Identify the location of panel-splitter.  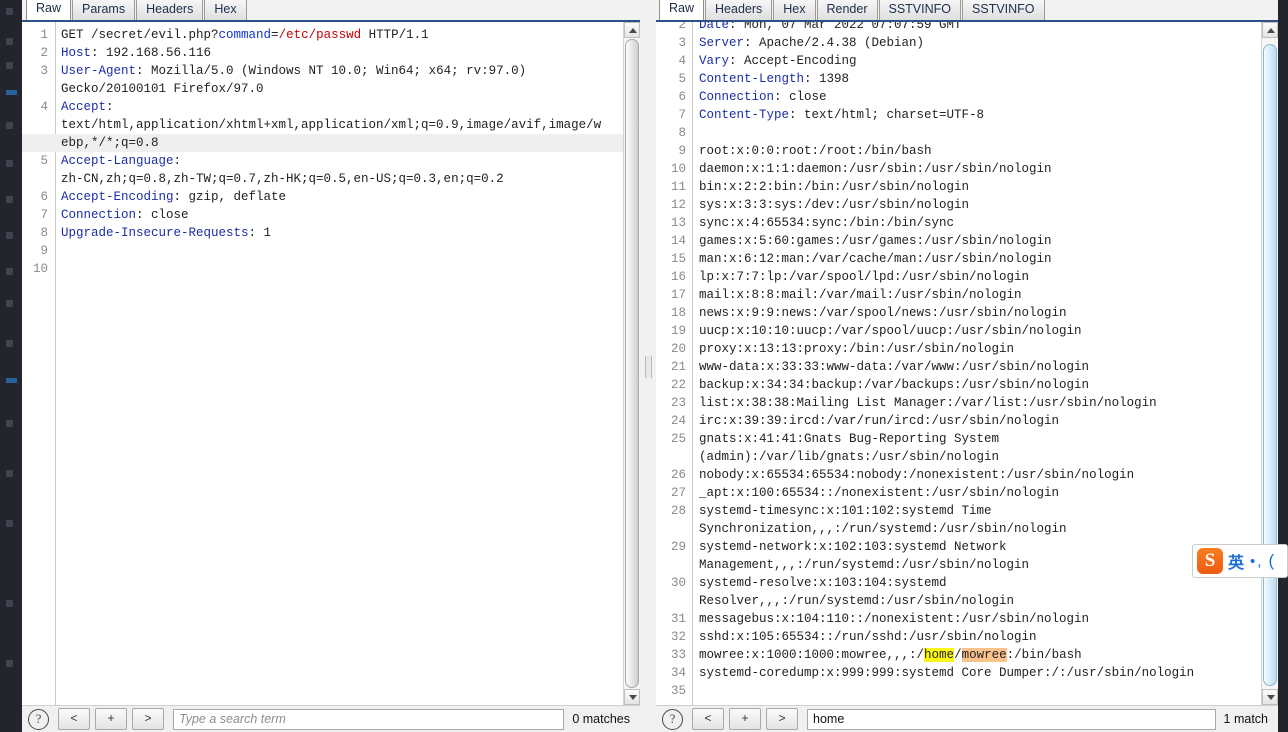
(648, 366).